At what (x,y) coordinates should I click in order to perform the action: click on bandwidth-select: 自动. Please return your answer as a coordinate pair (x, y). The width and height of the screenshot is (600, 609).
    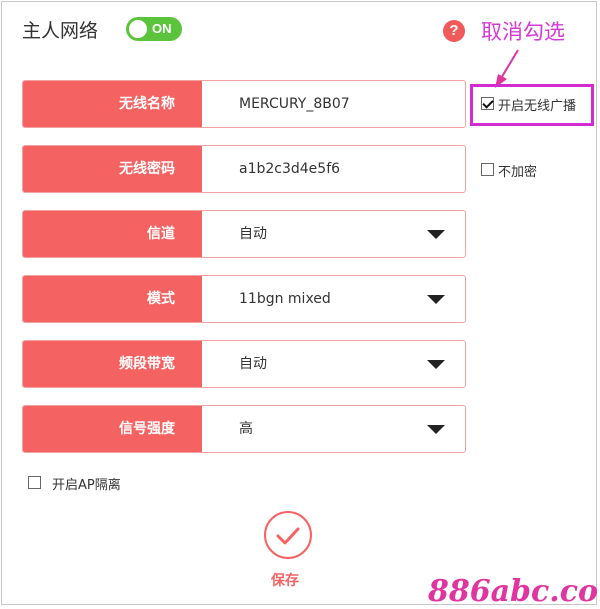
    Looking at the image, I should click on (253, 364).